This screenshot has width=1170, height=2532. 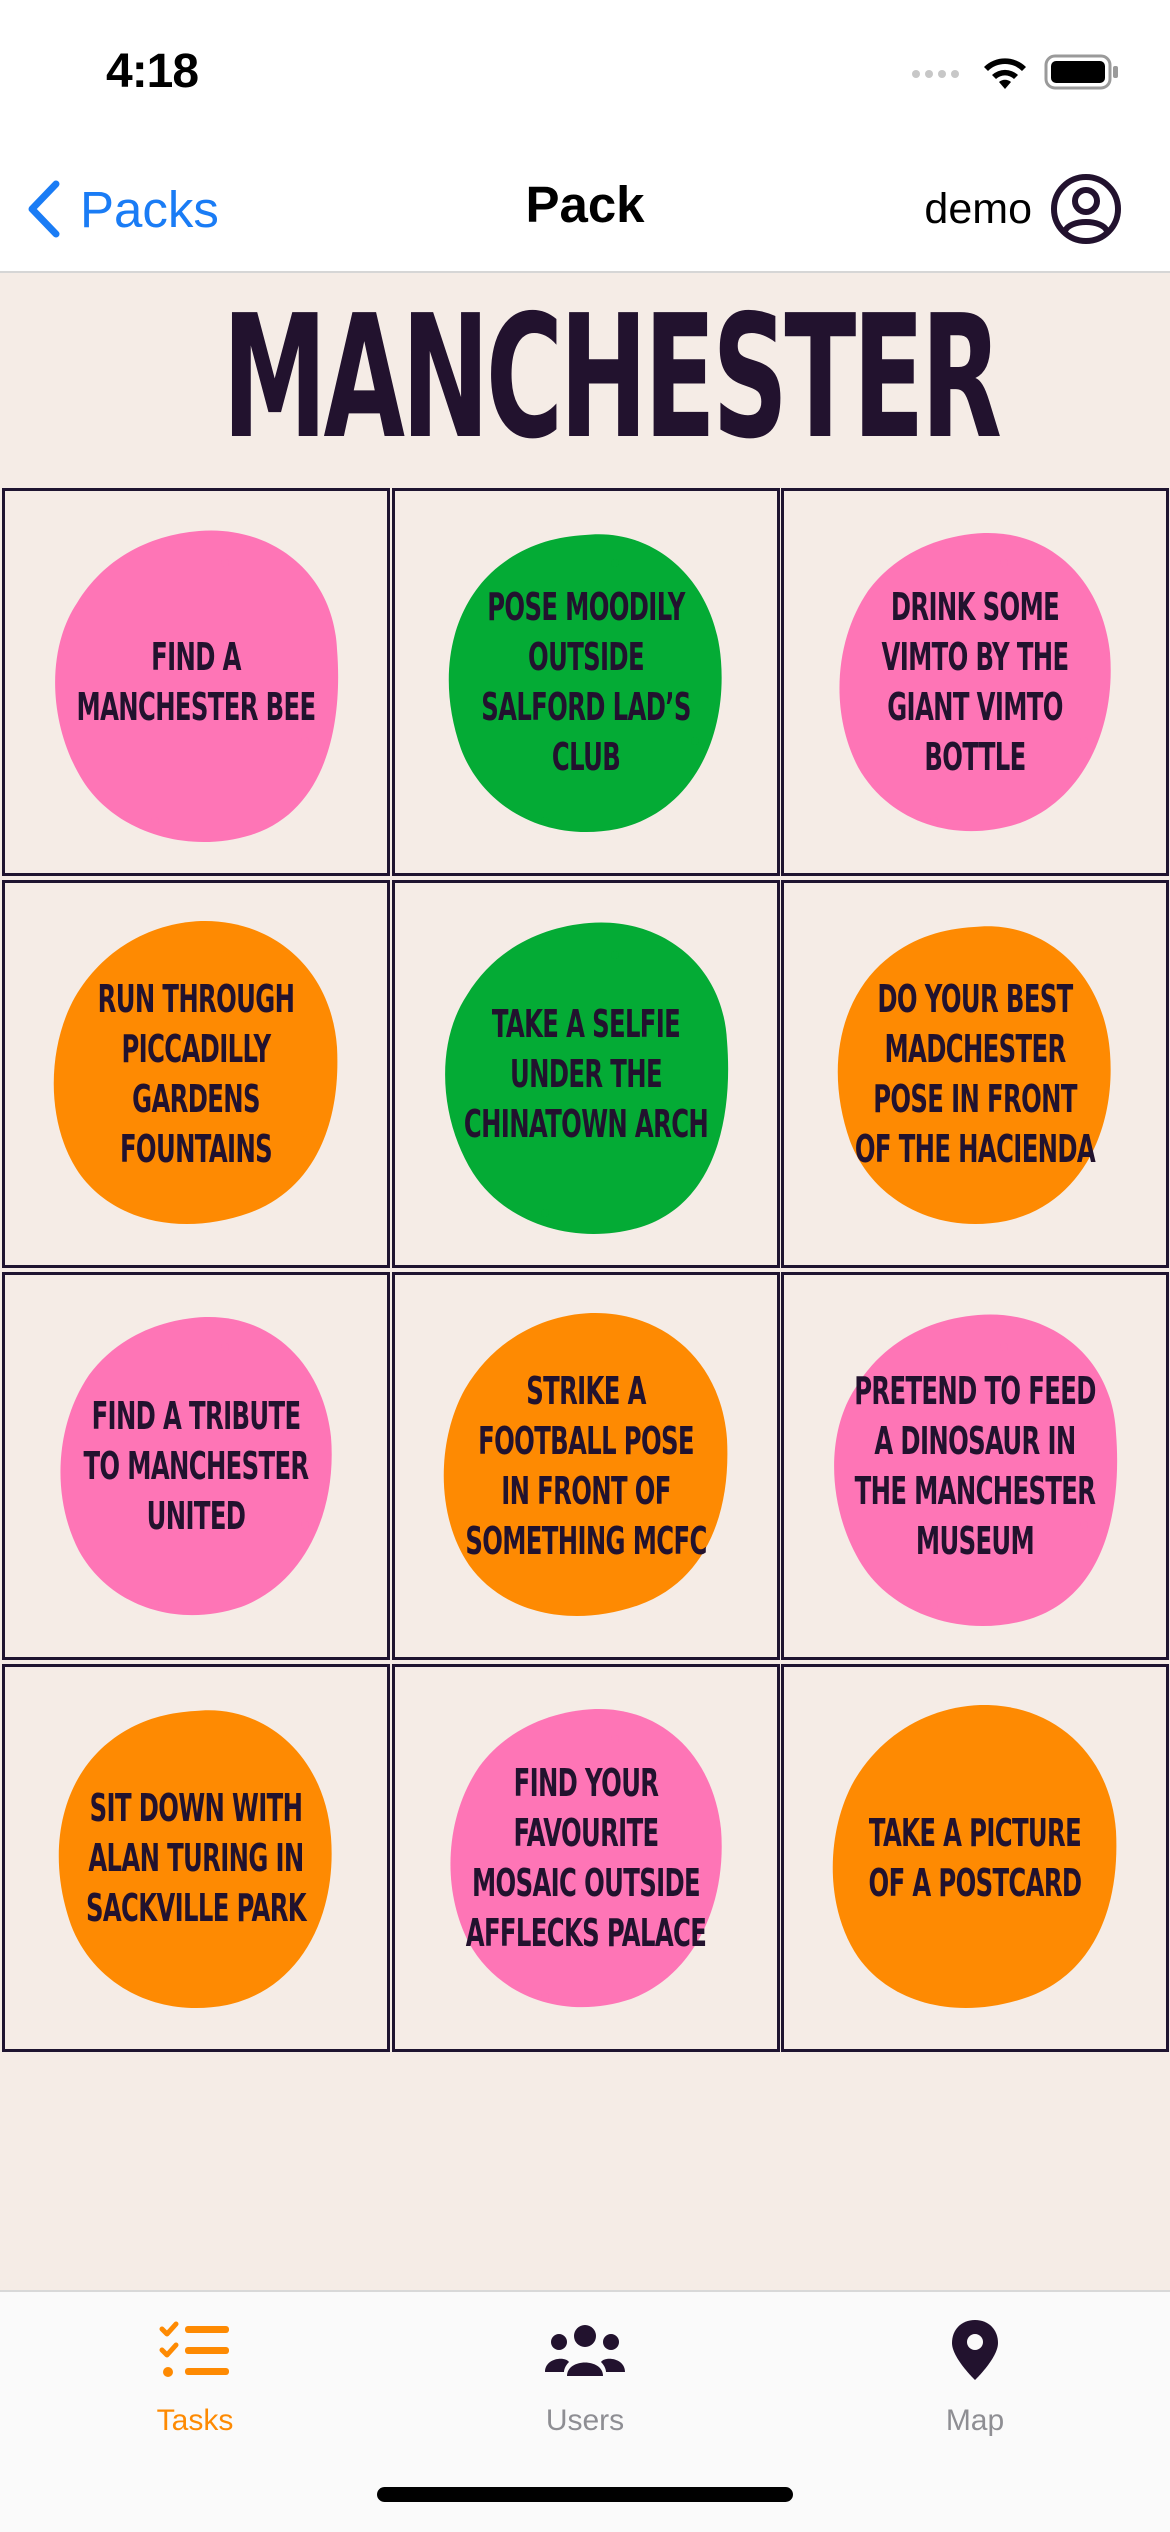 I want to click on task-card: Run through Piccadilly Gardens fountains, so click(x=196, y=1074).